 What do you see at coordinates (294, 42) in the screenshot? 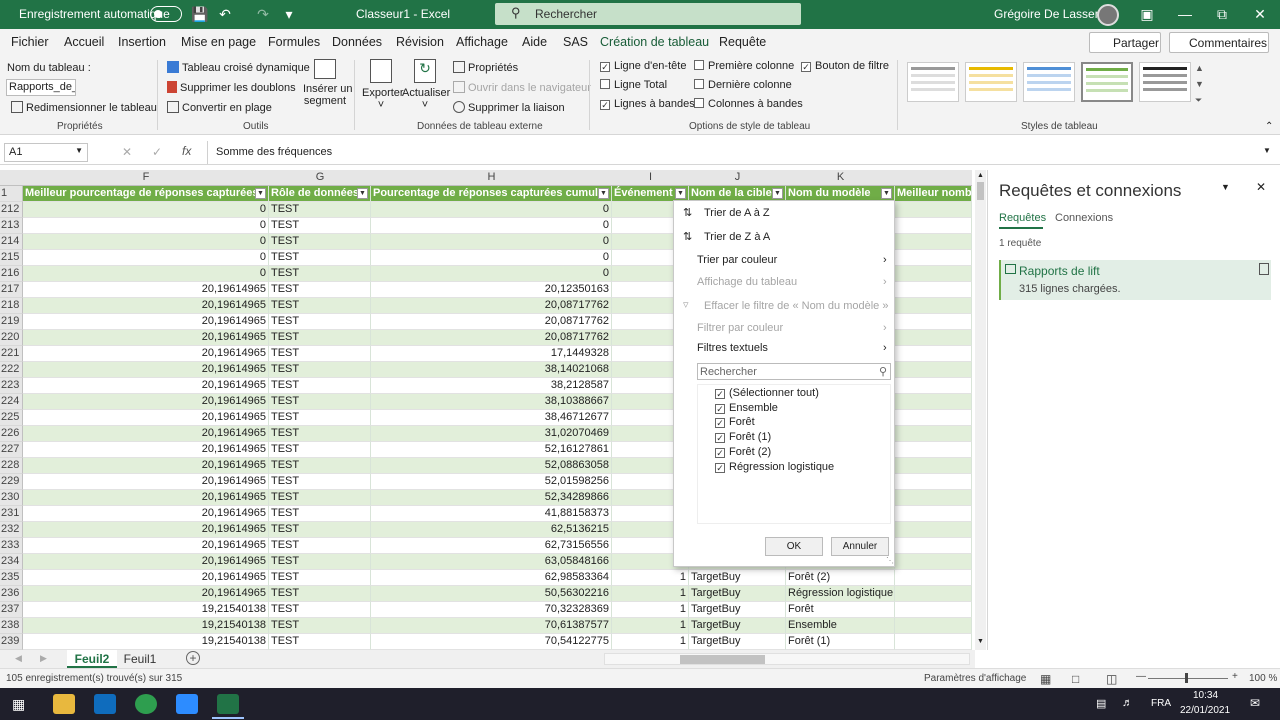
I see `tab-formules: Formules` at bounding box center [294, 42].